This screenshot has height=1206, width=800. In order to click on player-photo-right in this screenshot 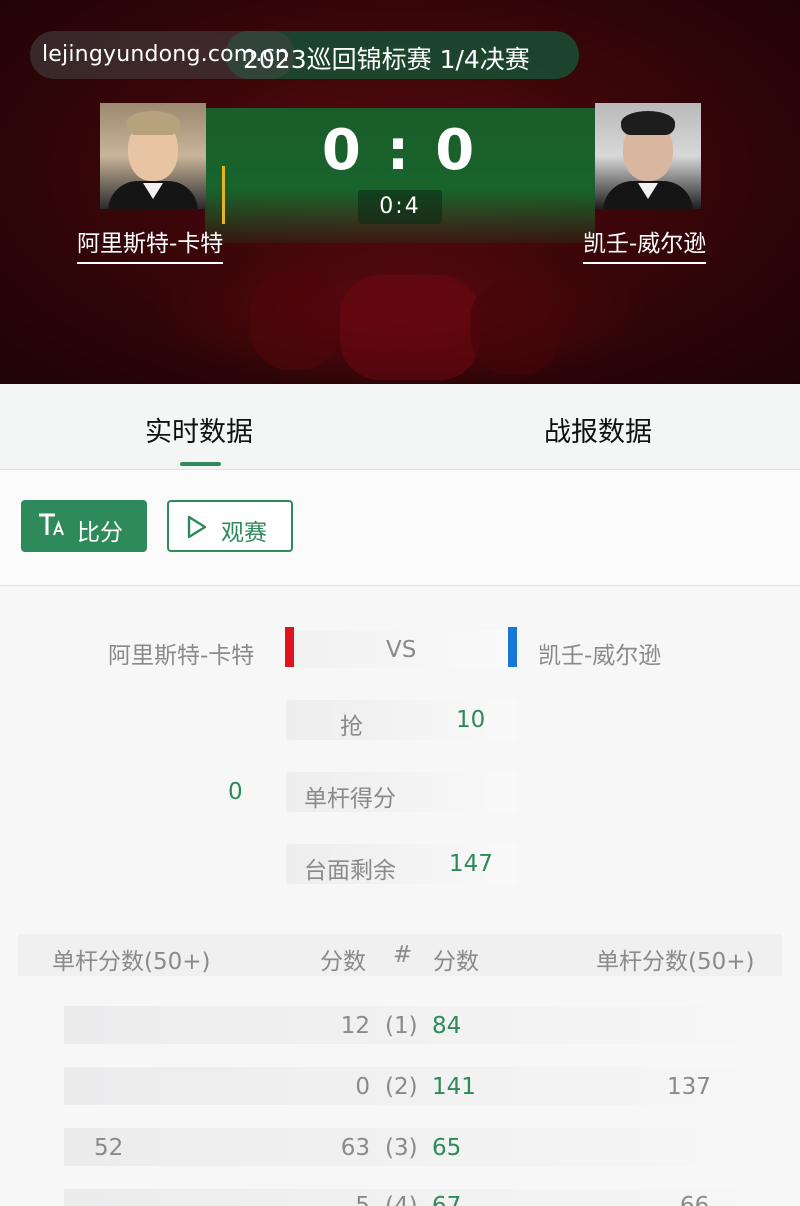, I will do `click(648, 156)`.